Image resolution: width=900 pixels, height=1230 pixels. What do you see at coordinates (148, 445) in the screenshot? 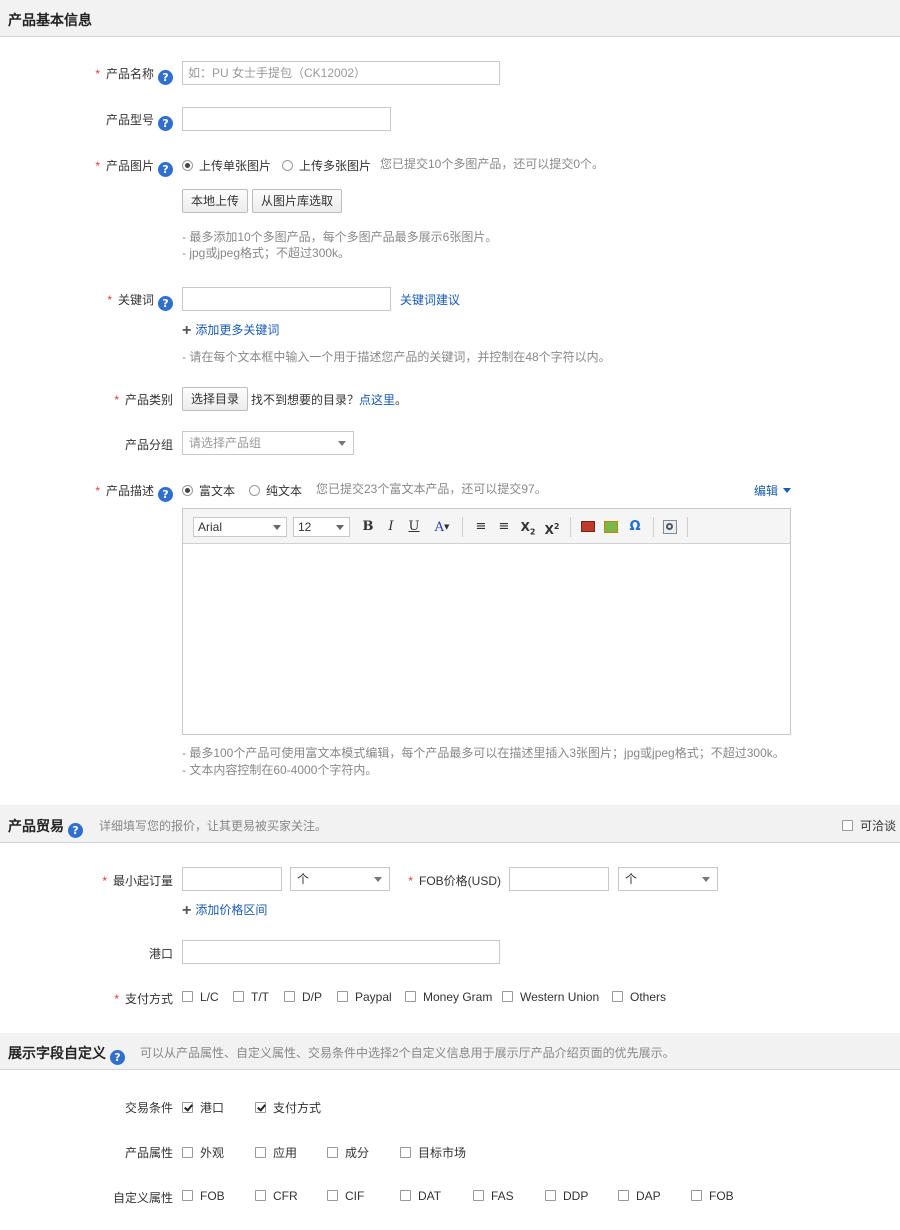
I see `group-label: 产品分组` at bounding box center [148, 445].